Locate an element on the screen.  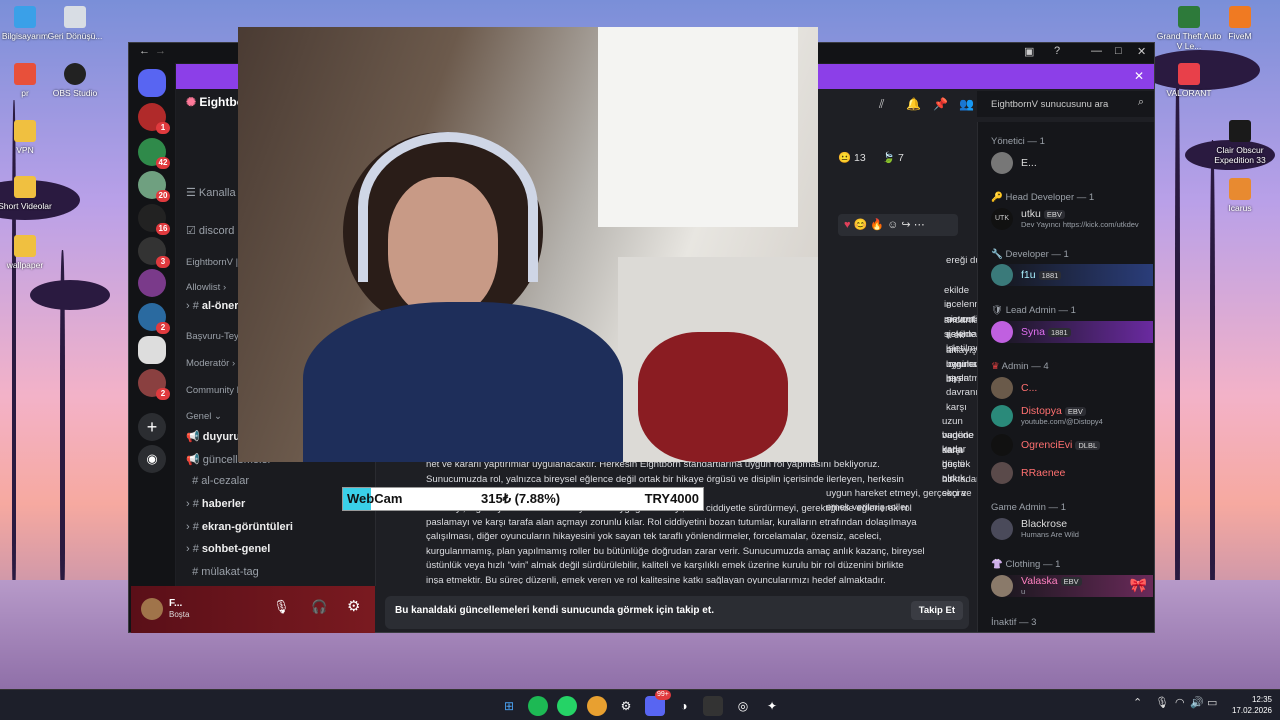
headphones-icon: 🎧 is located at coordinates (319, 607).